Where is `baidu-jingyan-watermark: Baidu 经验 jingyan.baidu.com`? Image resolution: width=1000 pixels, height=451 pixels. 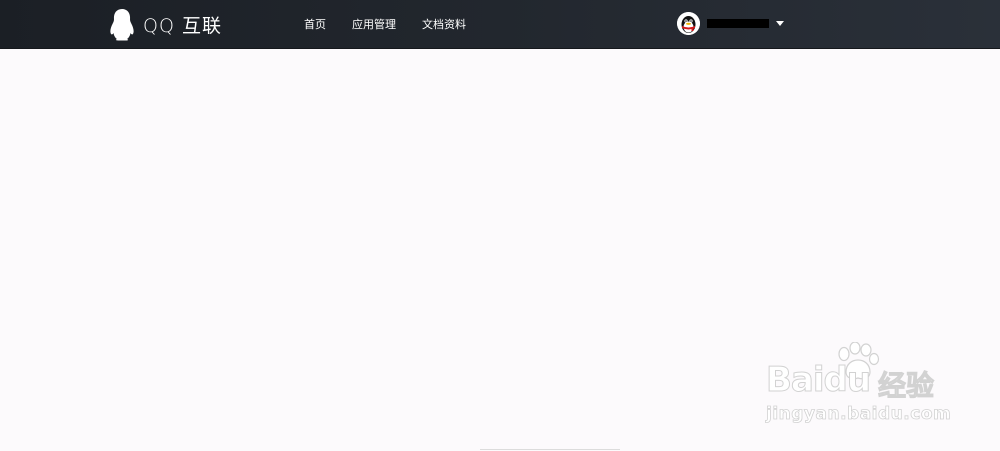 baidu-jingyan-watermark: Baidu 经验 jingyan.baidu.com is located at coordinates (857, 387).